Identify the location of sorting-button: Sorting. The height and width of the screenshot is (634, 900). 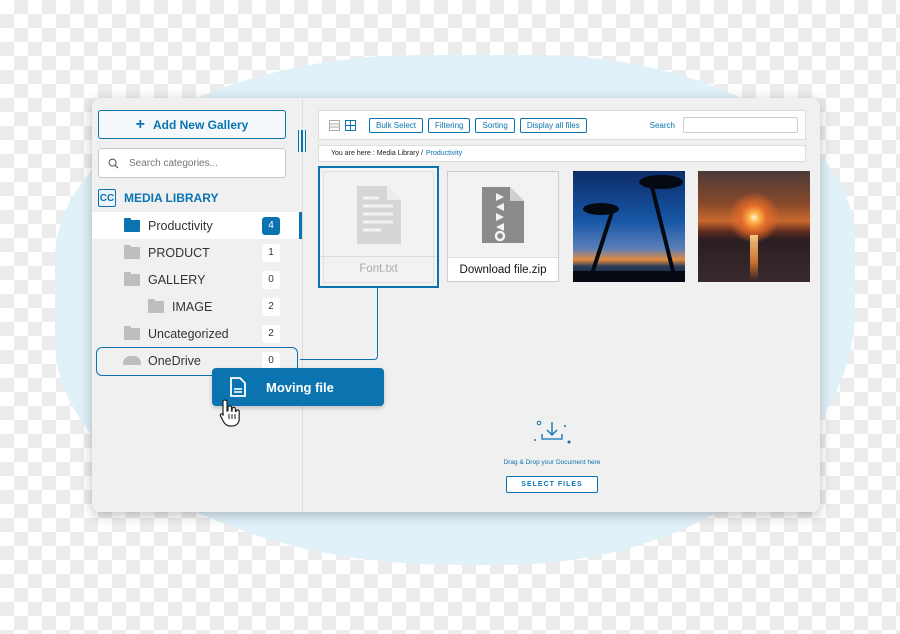
(495, 125).